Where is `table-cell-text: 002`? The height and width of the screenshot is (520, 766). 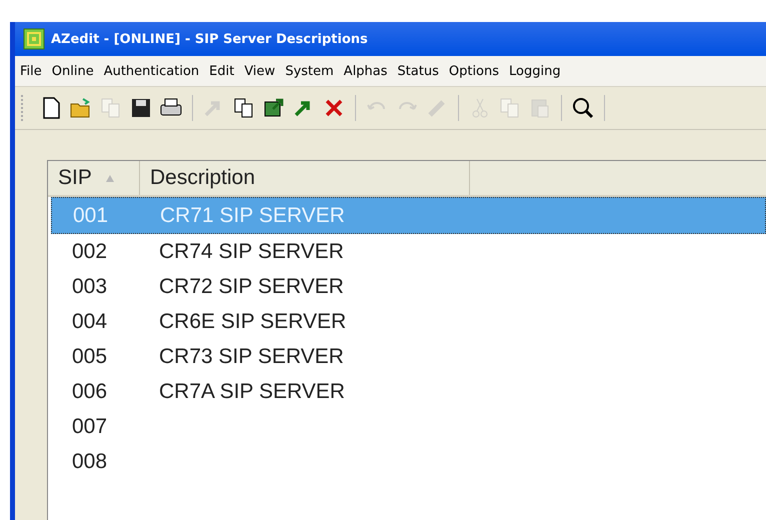 table-cell-text: 002 is located at coordinates (89, 252).